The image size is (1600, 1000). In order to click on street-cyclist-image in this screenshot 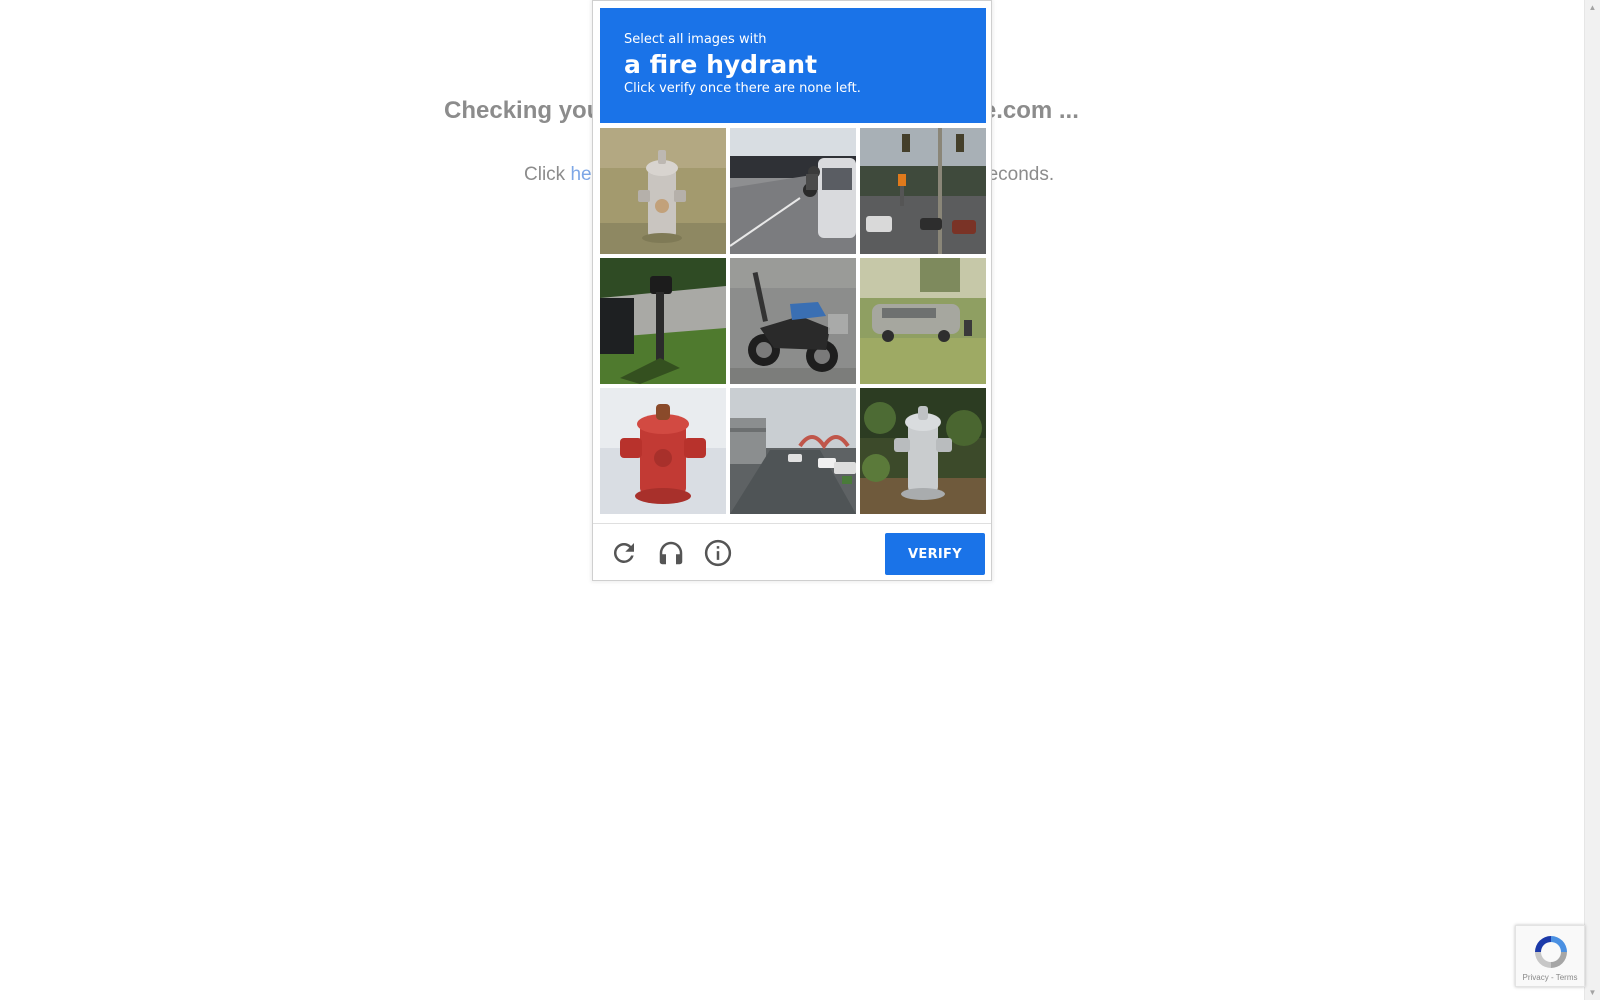, I will do `click(793, 191)`.